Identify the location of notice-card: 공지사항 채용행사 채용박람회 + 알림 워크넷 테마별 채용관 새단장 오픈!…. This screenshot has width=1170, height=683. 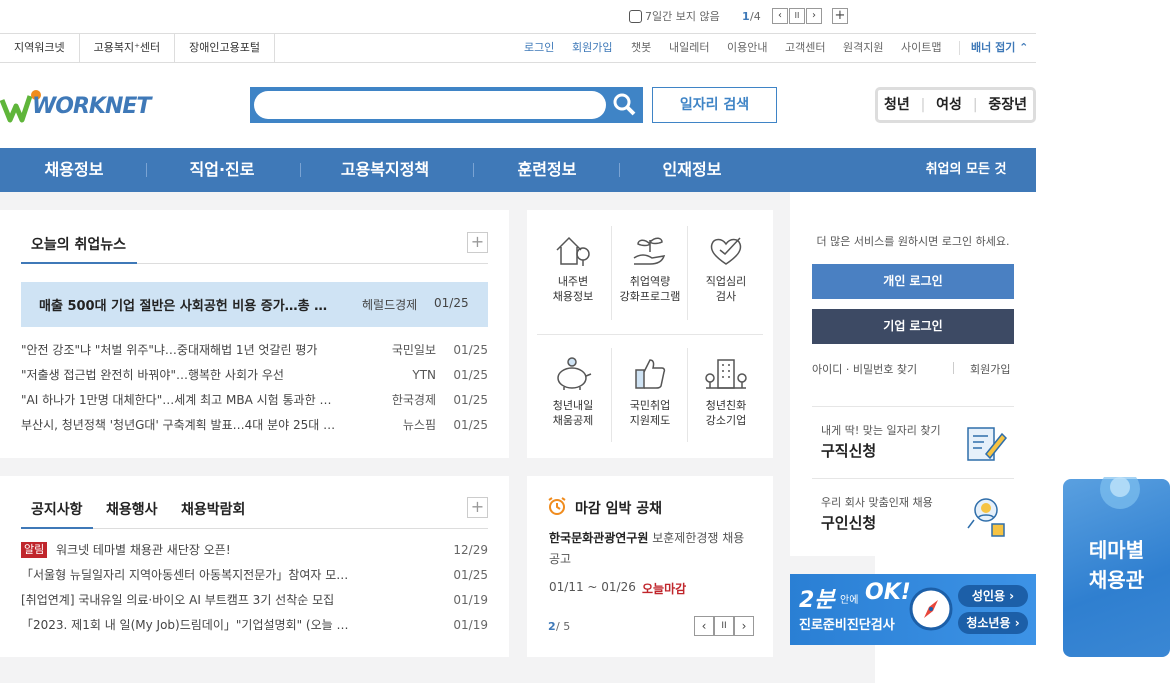
(254, 566).